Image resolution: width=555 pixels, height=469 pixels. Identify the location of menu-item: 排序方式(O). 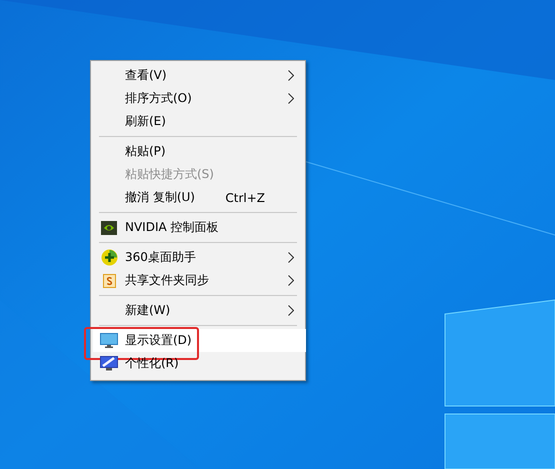
(198, 98).